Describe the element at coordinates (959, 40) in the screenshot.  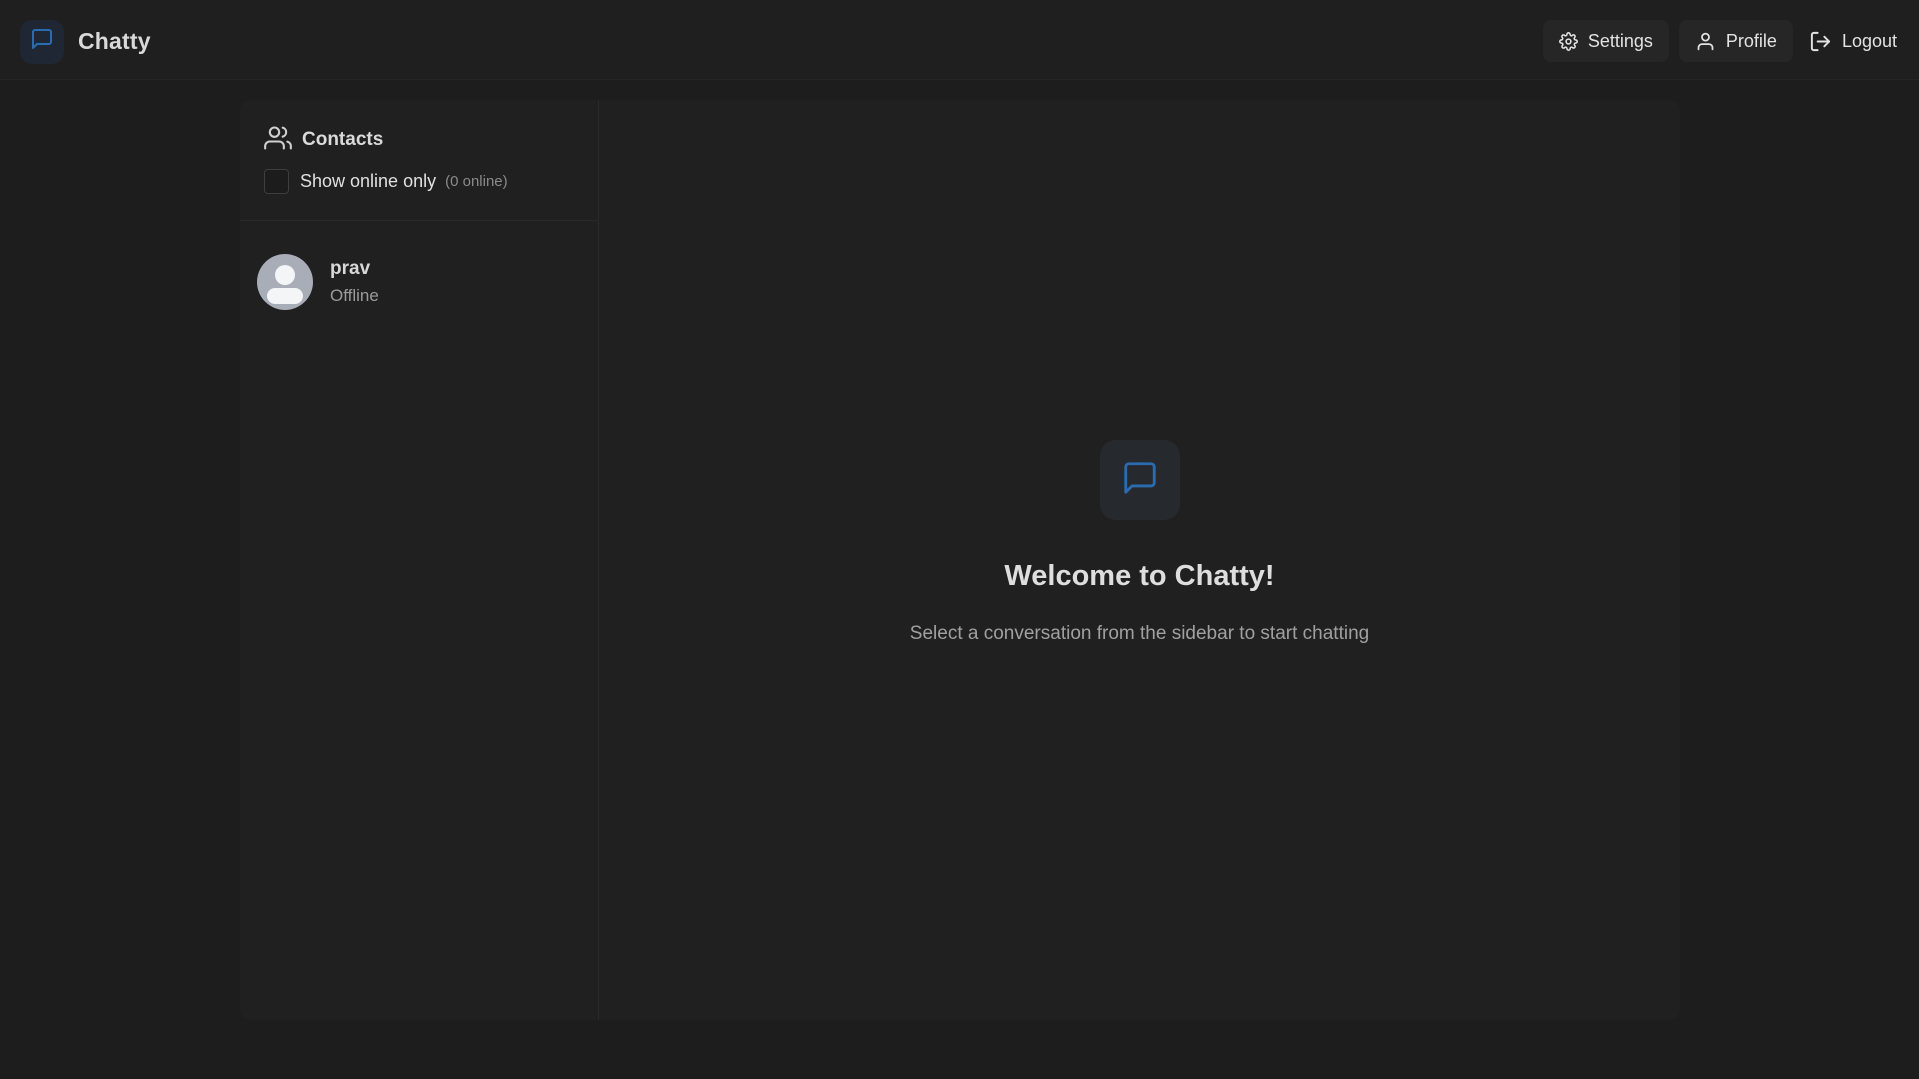
I see `top-navbar: Chatty Settings Profile Logout` at that location.